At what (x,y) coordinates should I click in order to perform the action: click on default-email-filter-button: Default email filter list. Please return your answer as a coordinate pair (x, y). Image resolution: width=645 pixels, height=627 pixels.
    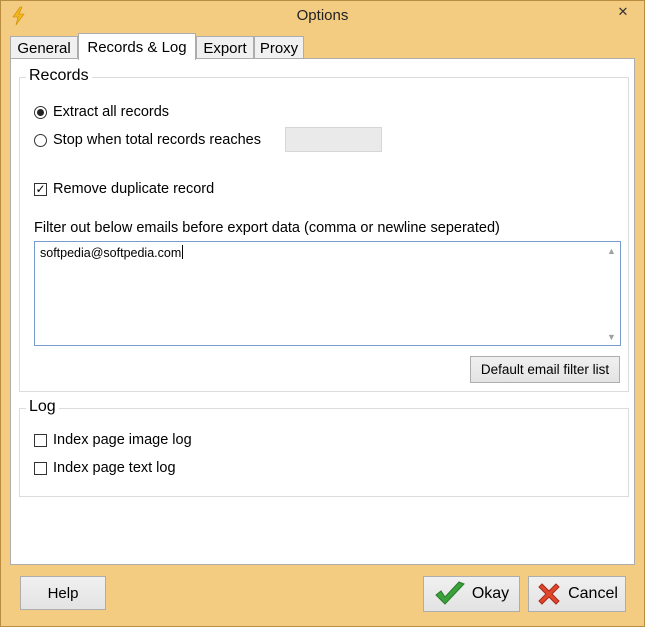
    Looking at the image, I should click on (545, 369).